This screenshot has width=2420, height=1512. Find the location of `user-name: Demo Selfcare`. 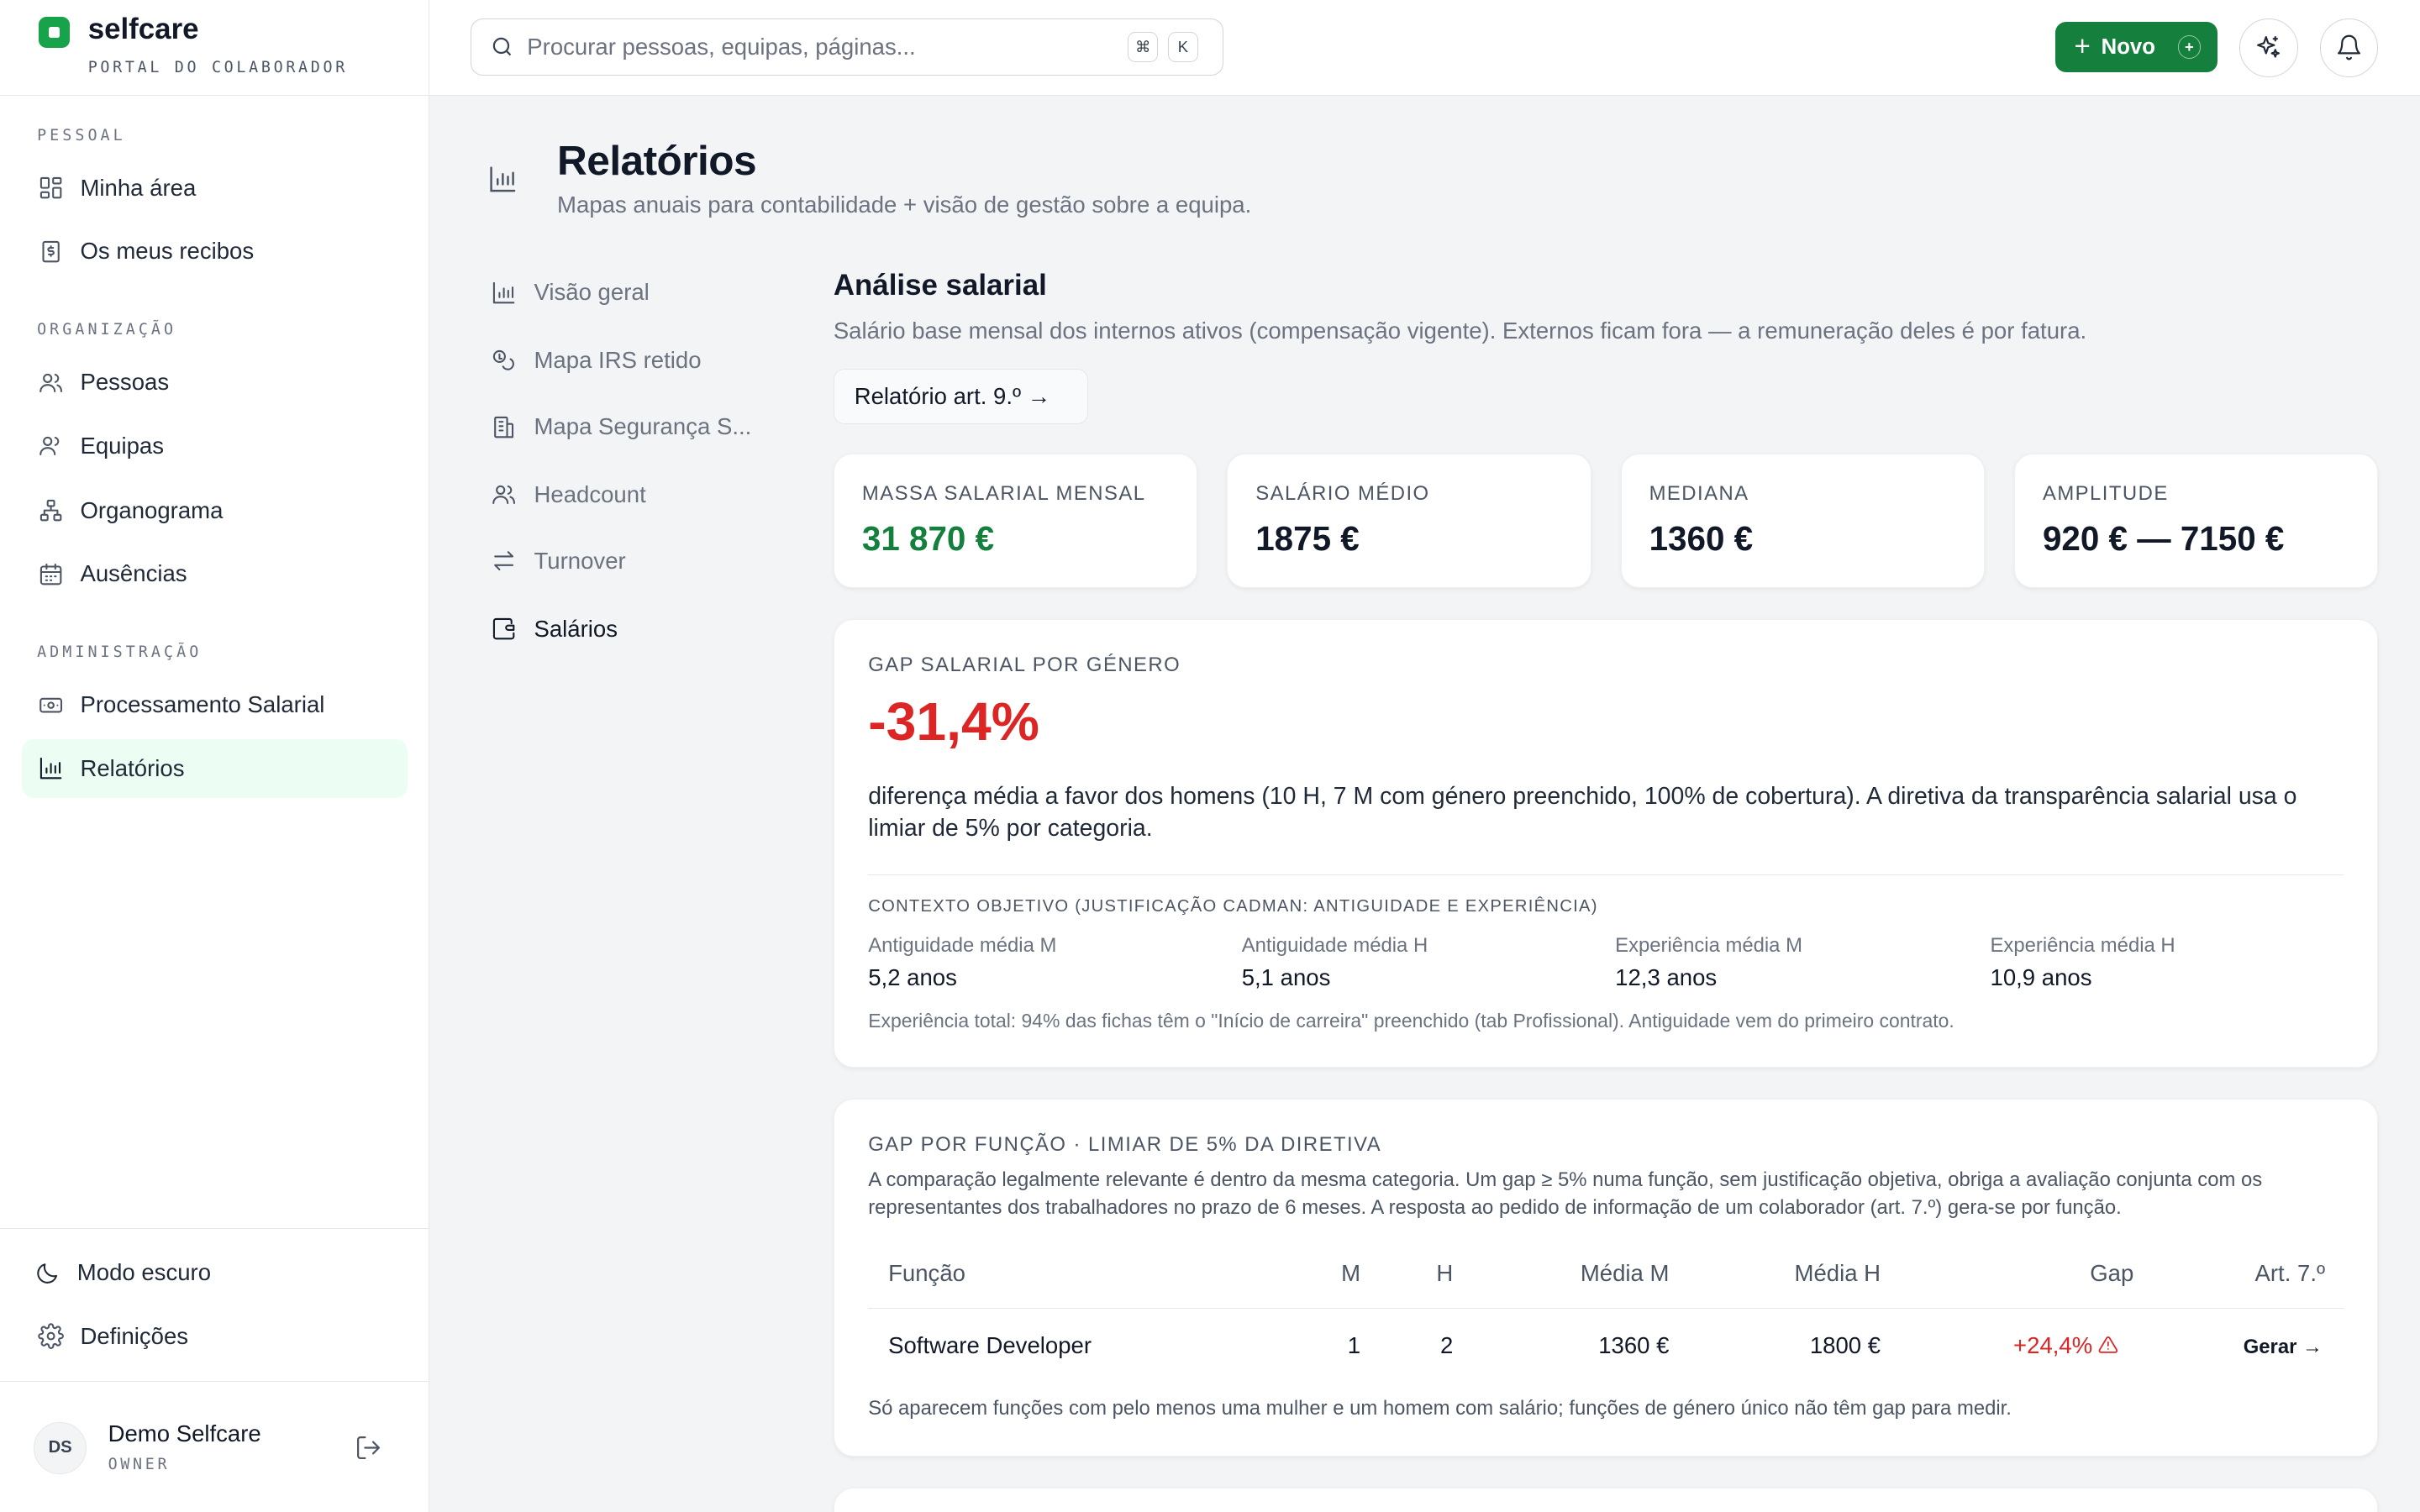

user-name: Demo Selfcare is located at coordinates (184, 1433).